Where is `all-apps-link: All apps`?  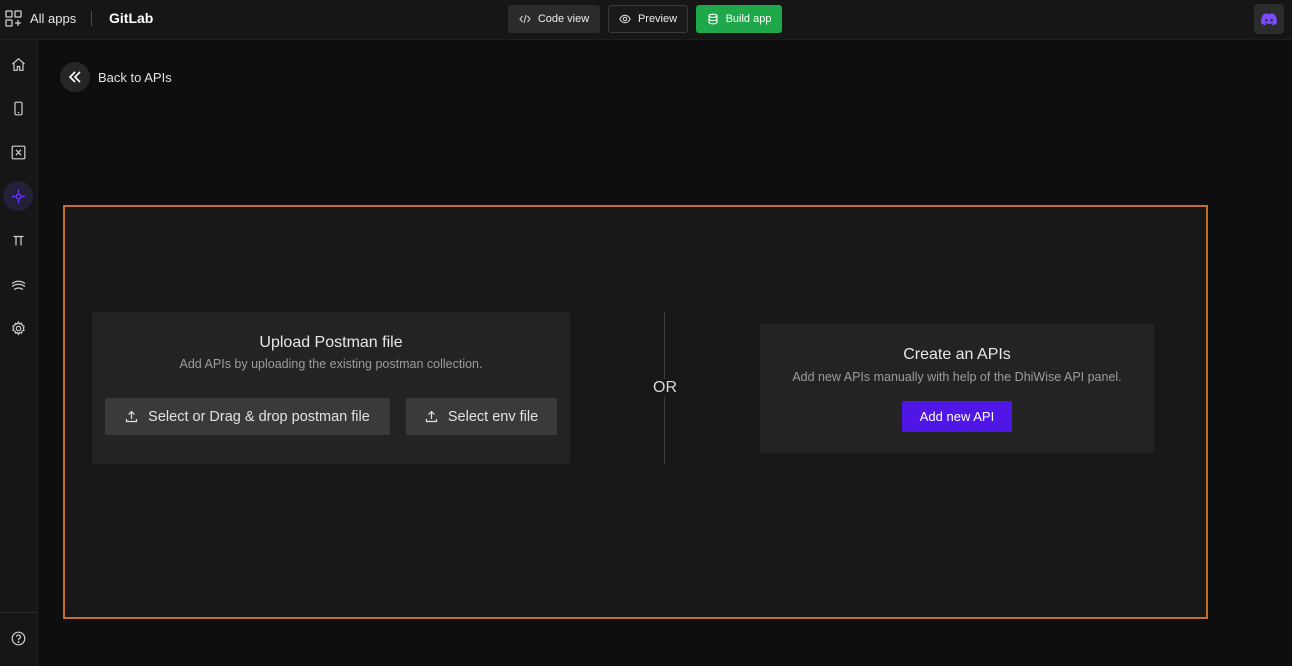
all-apps-link: All apps is located at coordinates (40, 18).